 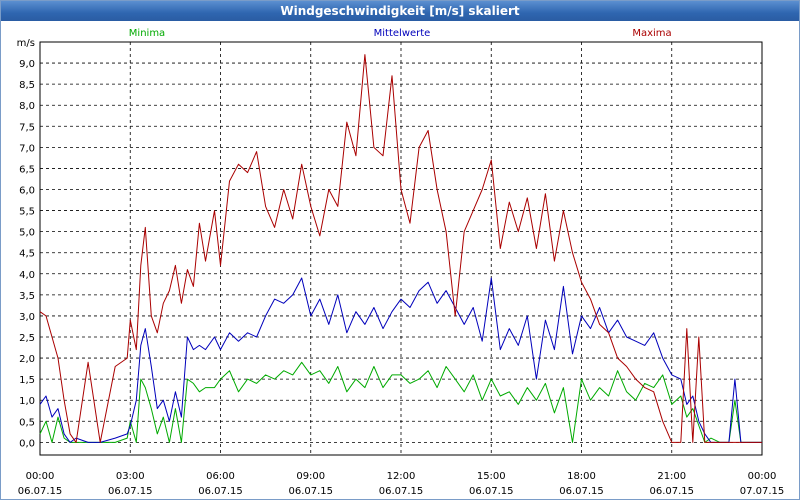 I want to click on y-tick-label: 1,0, so click(x=27, y=401).